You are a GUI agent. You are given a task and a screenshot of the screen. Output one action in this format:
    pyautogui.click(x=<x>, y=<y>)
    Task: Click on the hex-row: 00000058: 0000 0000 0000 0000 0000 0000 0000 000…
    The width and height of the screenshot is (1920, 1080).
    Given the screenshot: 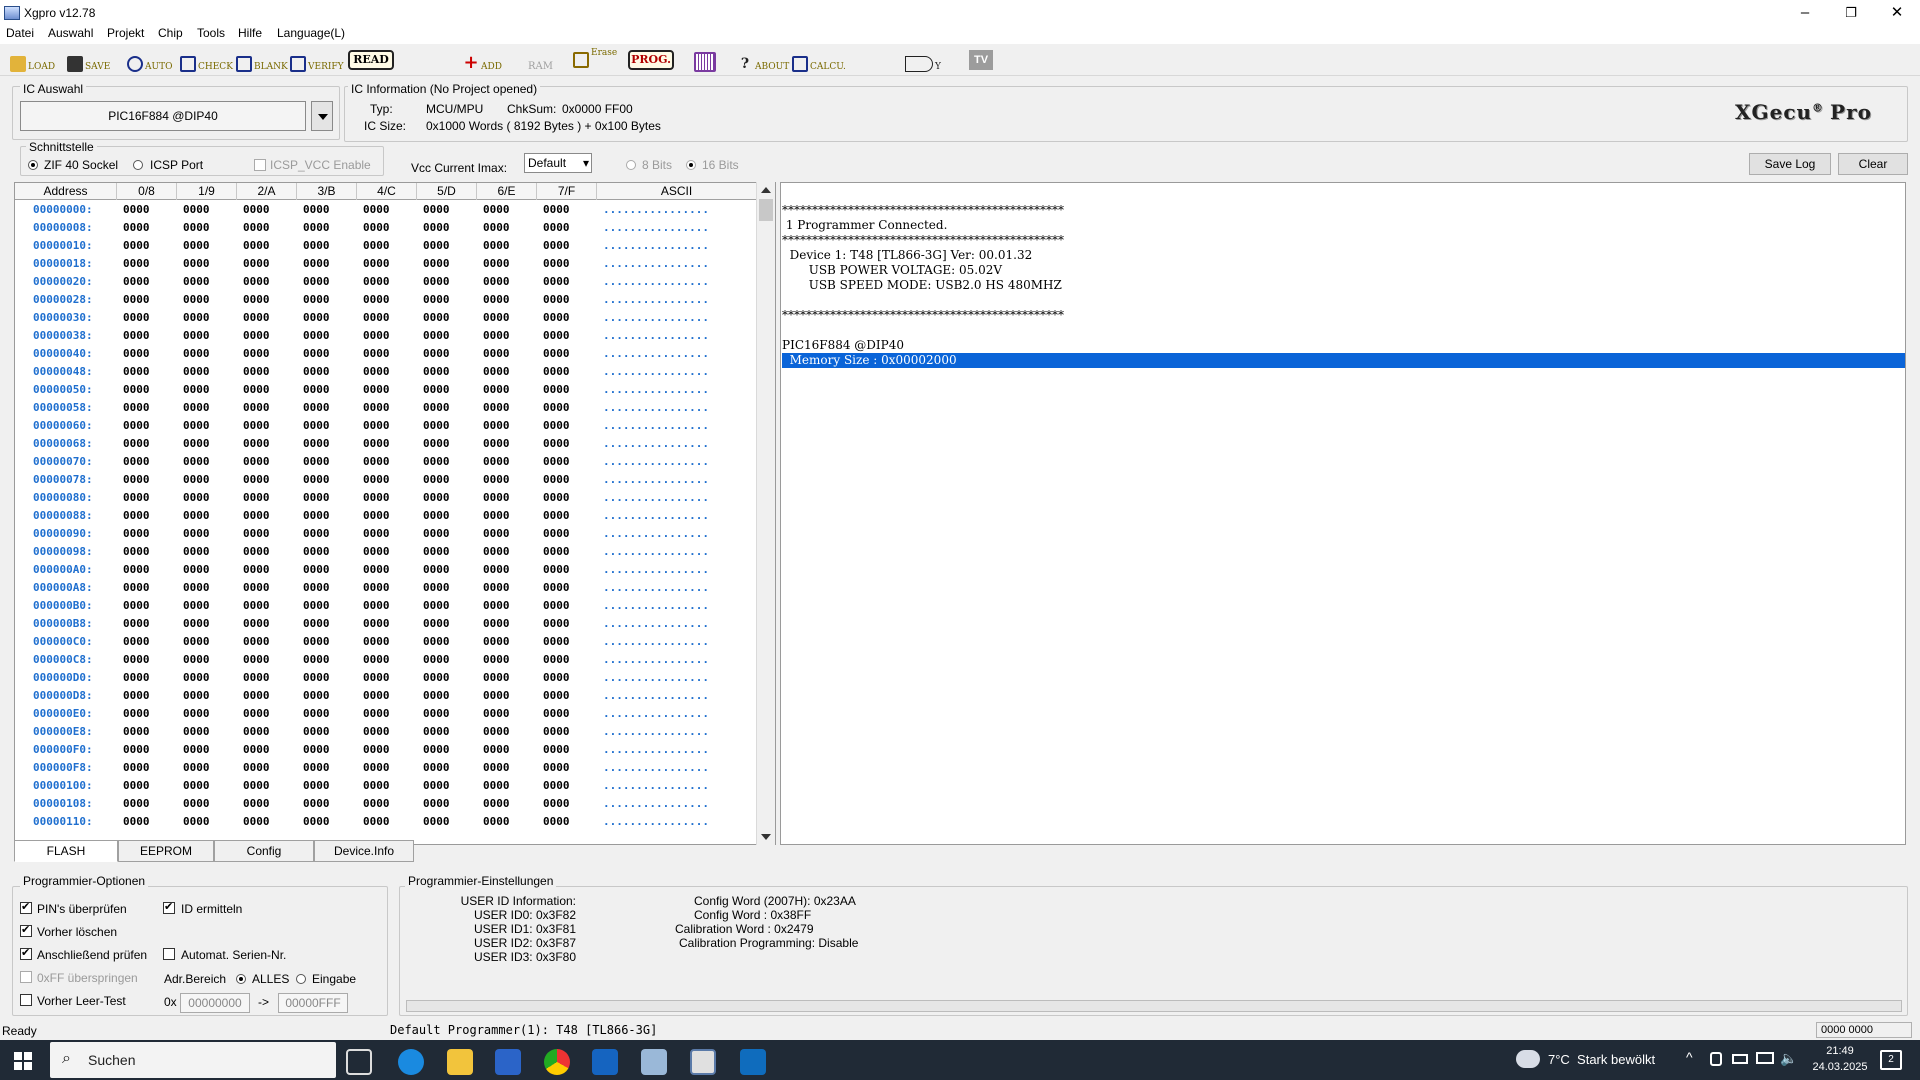 What is the action you would take?
    pyautogui.click(x=386, y=408)
    